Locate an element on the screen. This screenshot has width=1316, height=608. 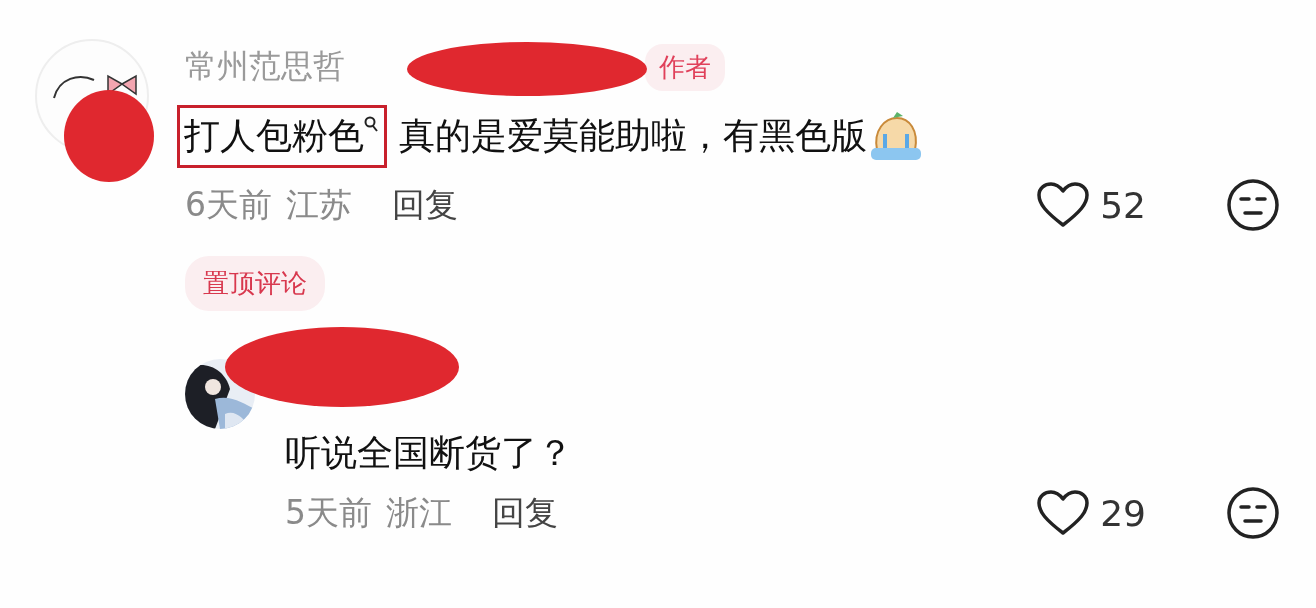
like-button: 52 is located at coordinates (1091, 205).